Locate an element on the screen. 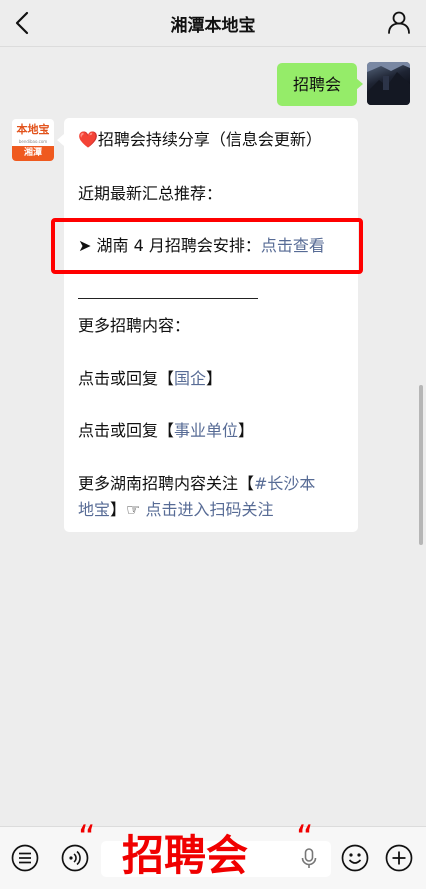 Image resolution: width=426 pixels, height=889 pixels. top-bar: 湘潭本地宝 is located at coordinates (213, 23).